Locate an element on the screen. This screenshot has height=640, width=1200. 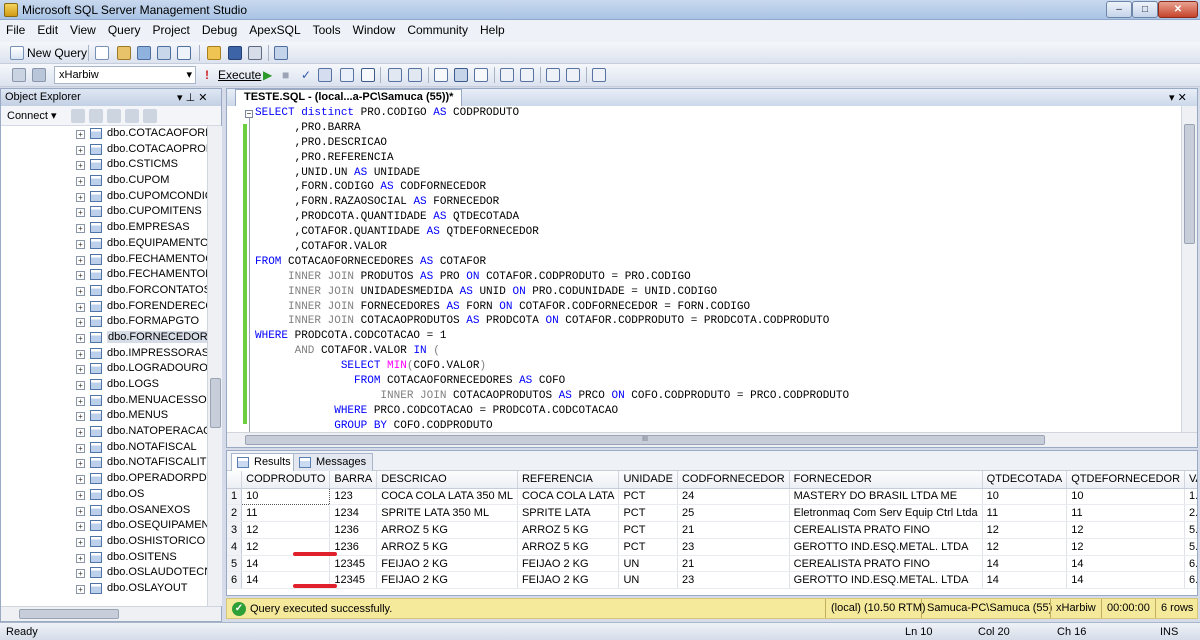
tree-item: + dbo.LOGS is located at coordinates (104, 385).